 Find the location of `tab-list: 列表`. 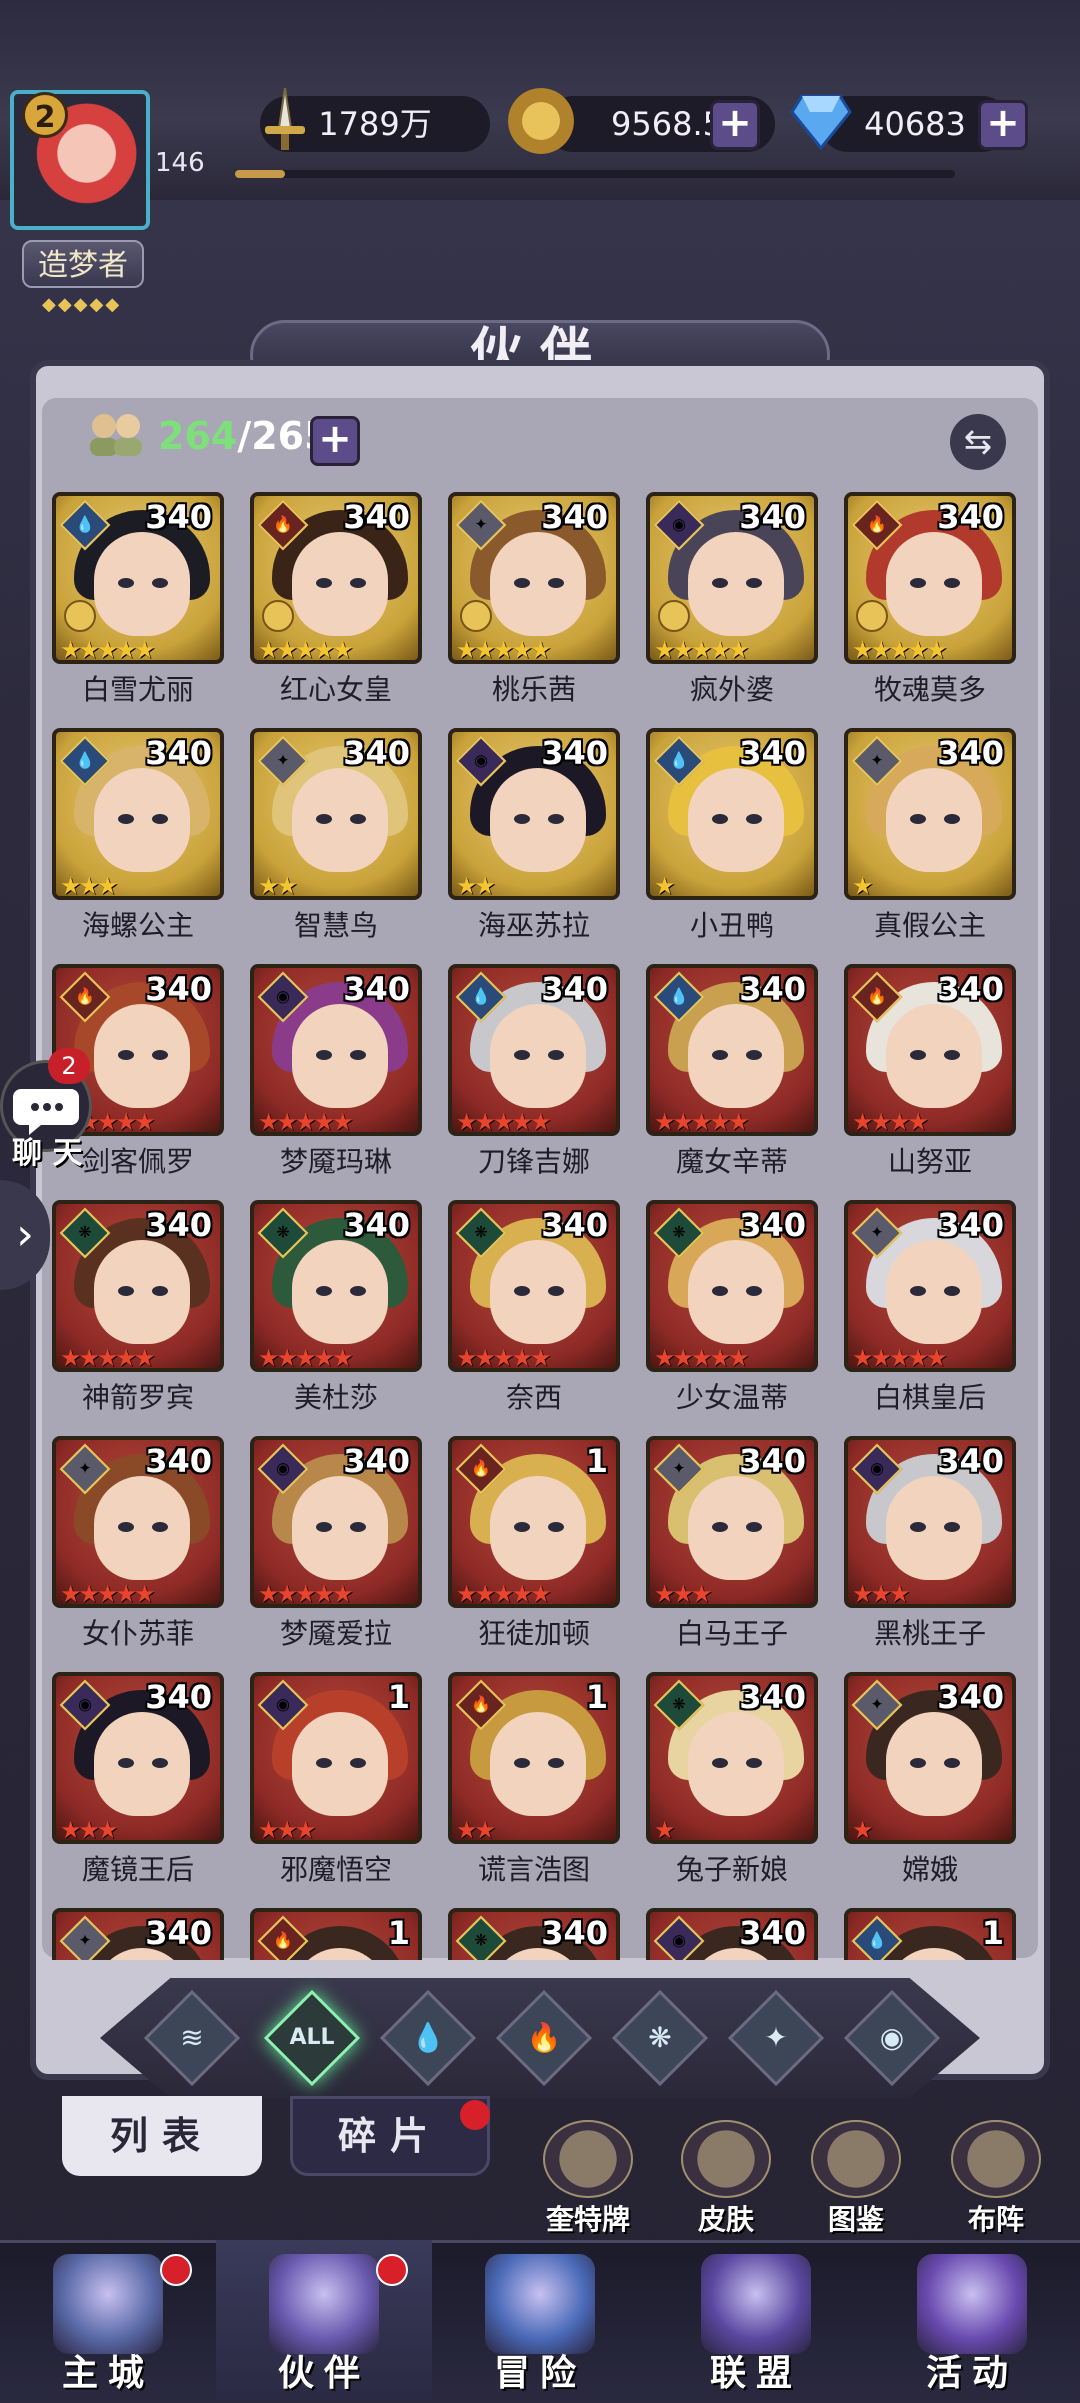

tab-list: 列表 is located at coordinates (162, 2136).